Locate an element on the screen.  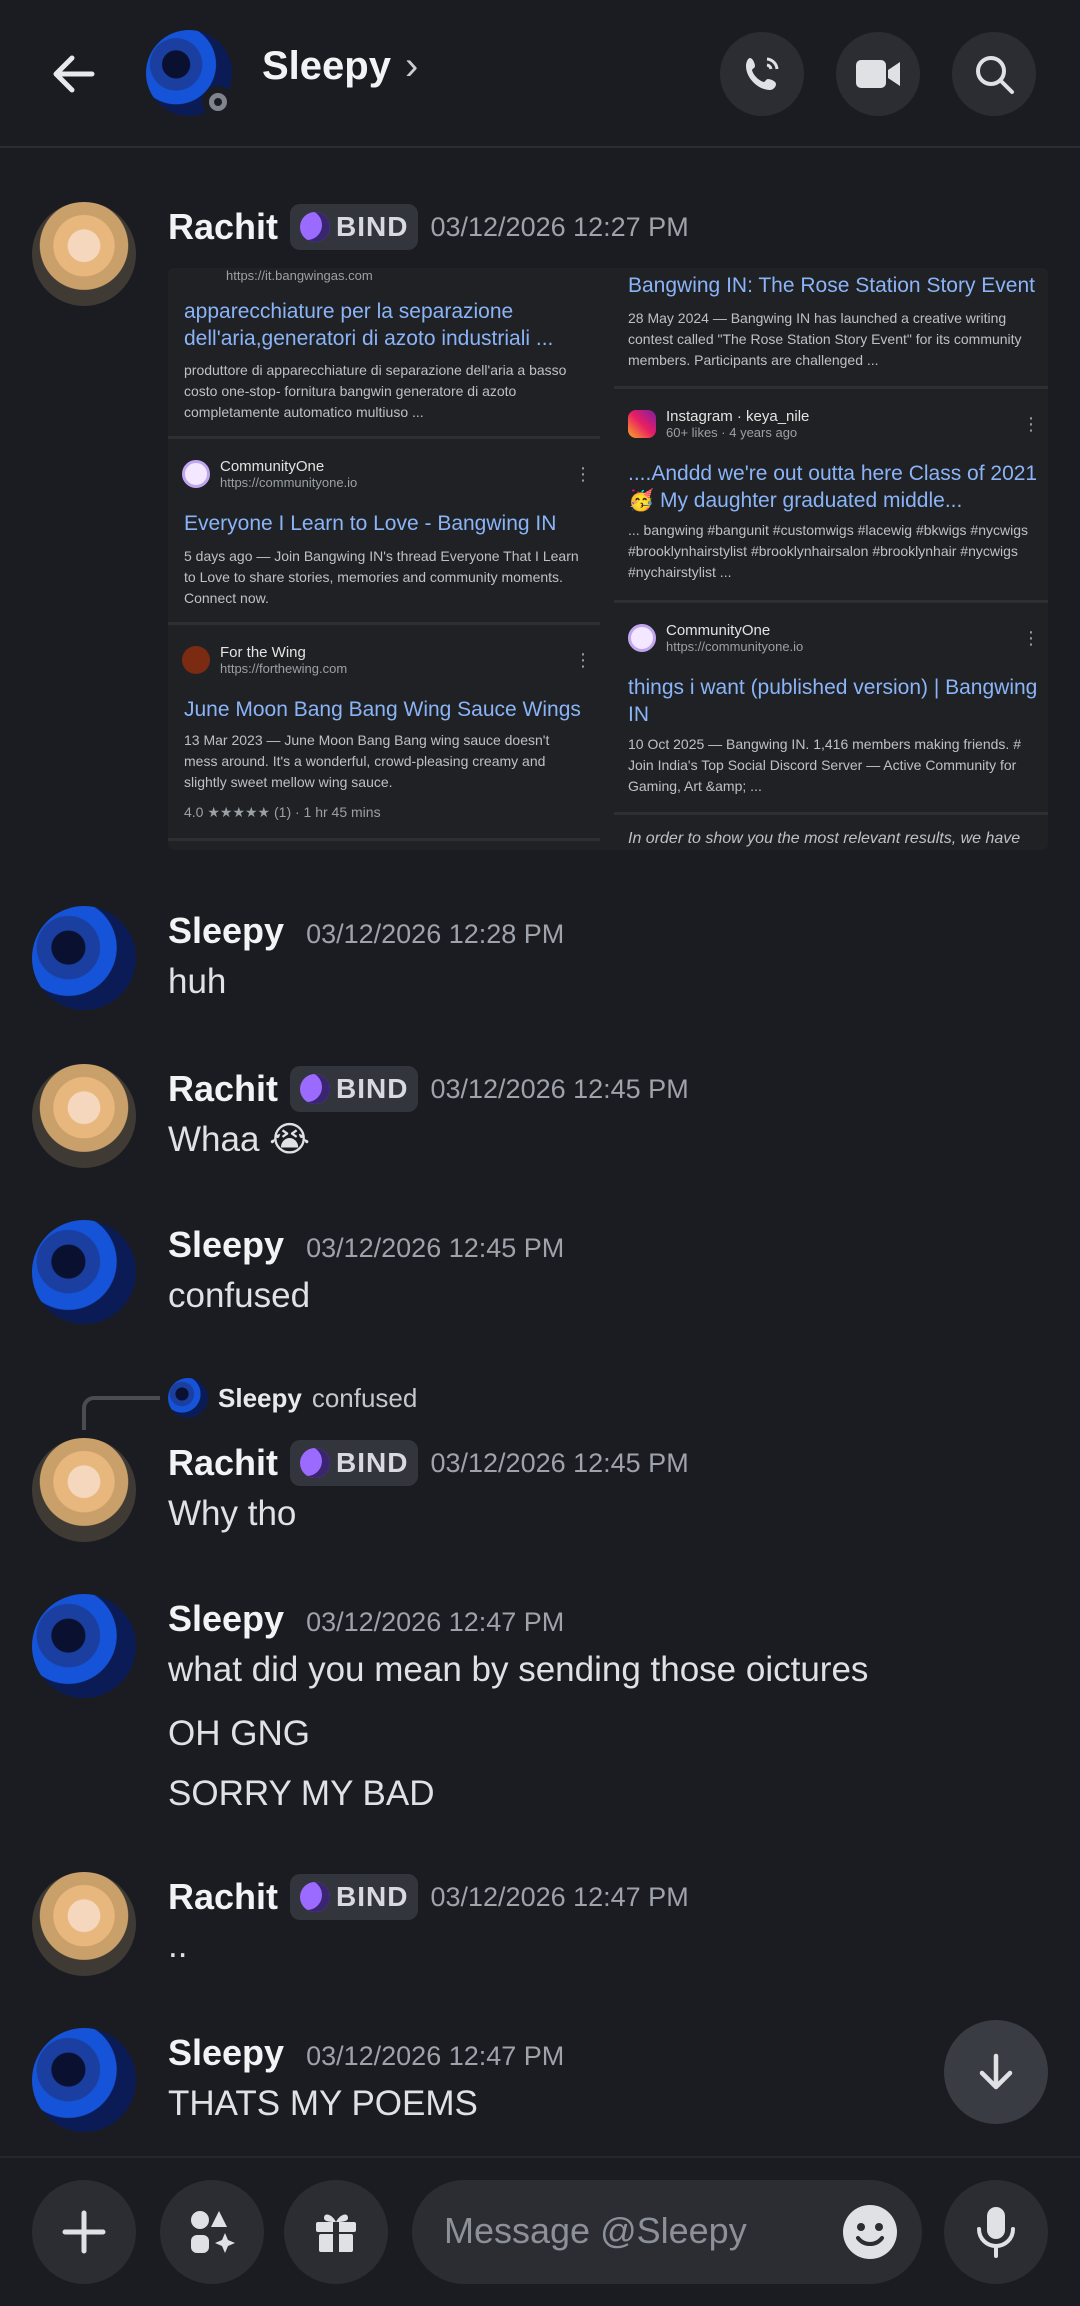
gift-icon is located at coordinates (336, 2233).